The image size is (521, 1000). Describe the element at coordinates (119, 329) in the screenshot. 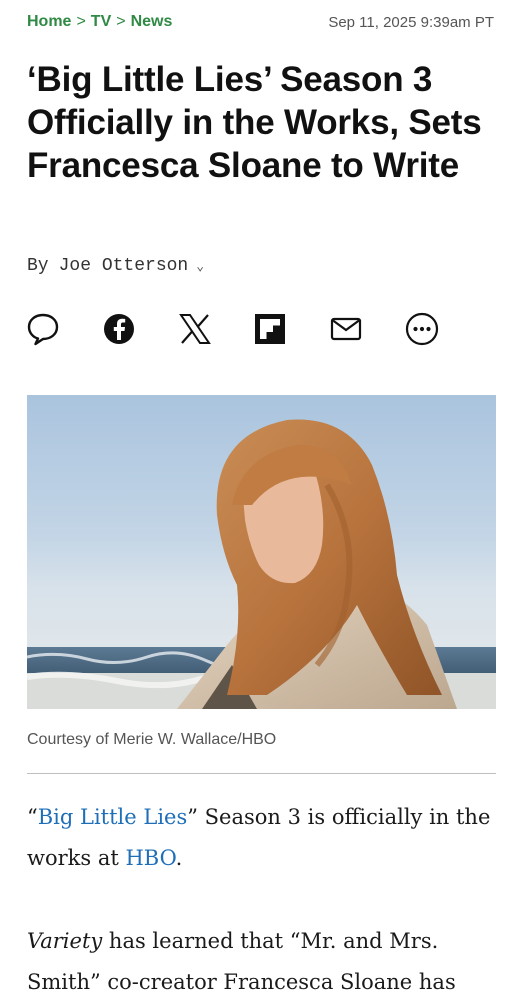

I see `facebook-icon` at that location.